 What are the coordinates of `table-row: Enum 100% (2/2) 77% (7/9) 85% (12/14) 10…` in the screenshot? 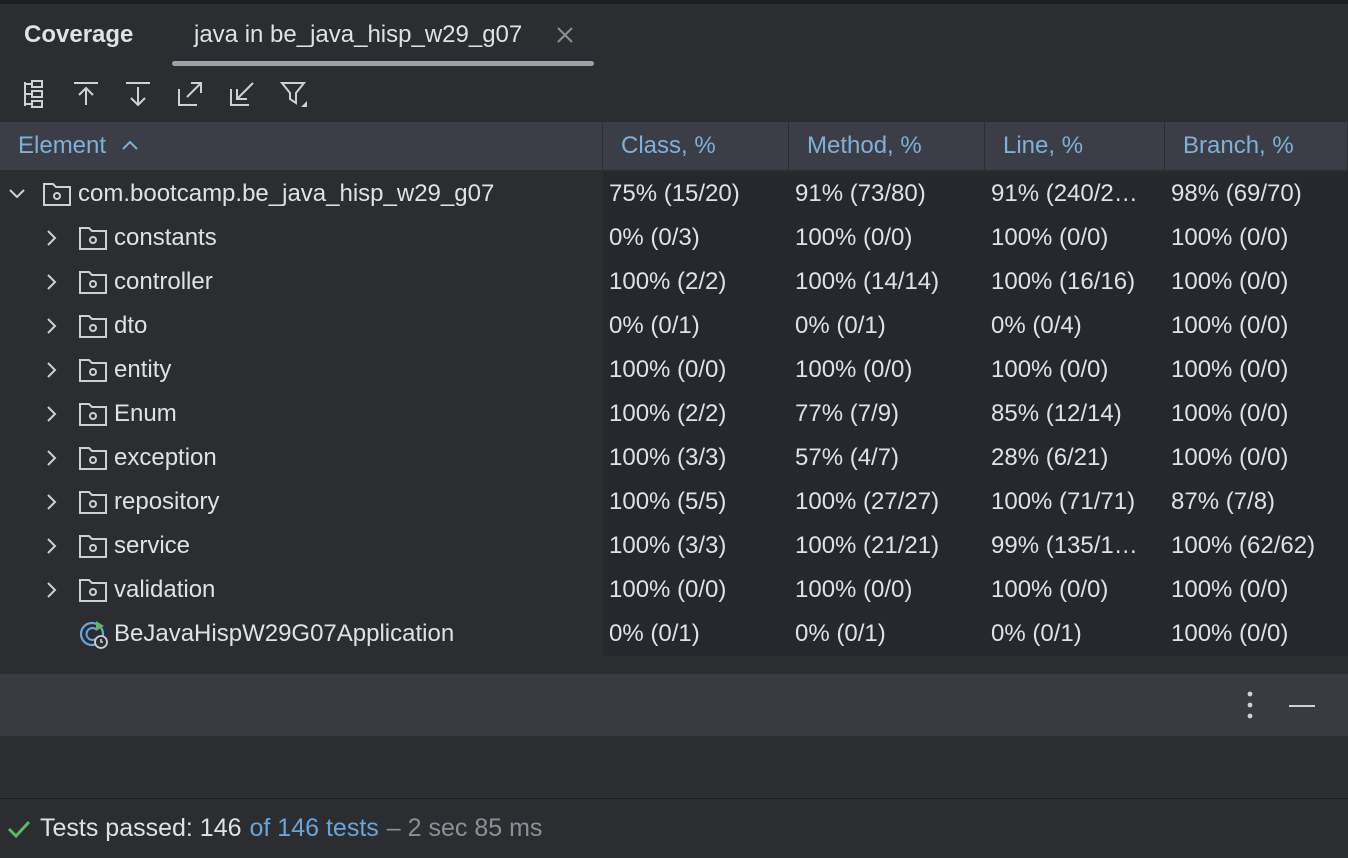 It's located at (674, 414).